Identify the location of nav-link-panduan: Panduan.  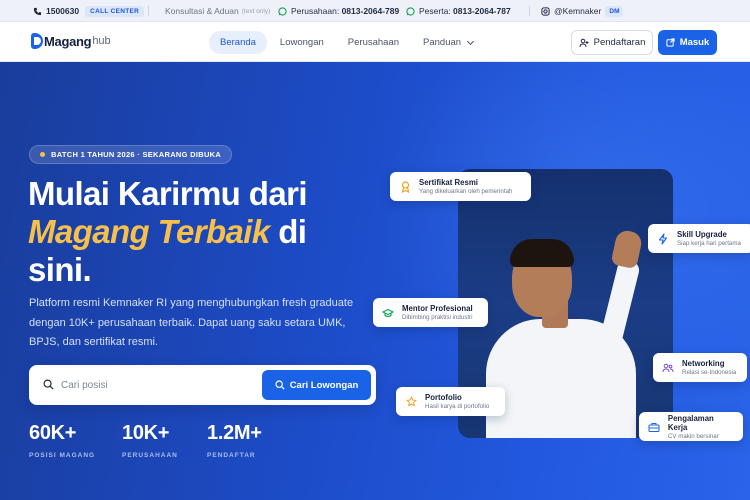
(448, 42).